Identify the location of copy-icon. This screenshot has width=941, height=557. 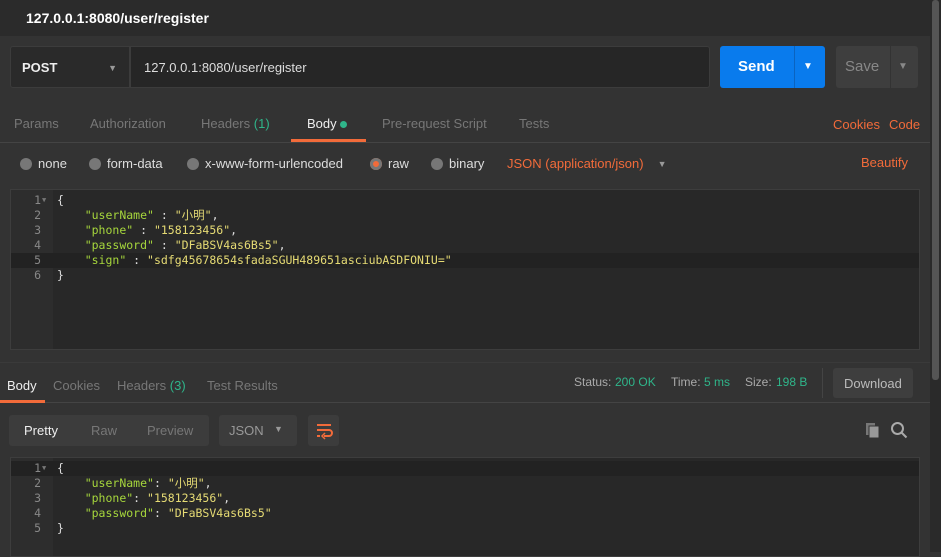
(873, 430).